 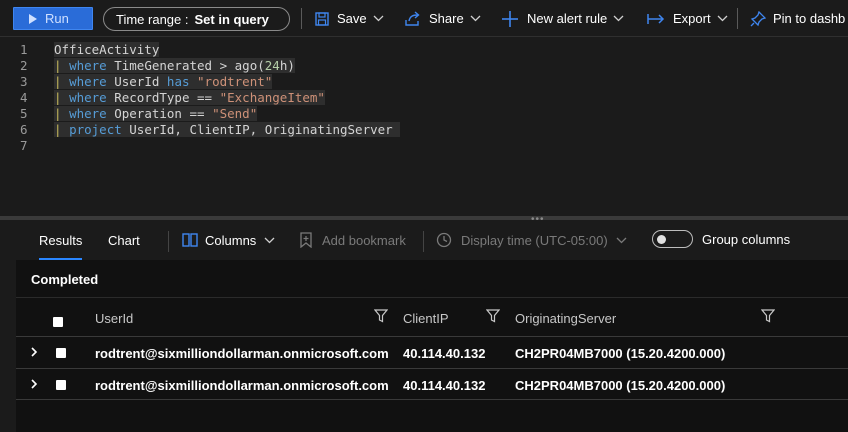 What do you see at coordinates (758, 18) in the screenshot?
I see `pin-icon` at bounding box center [758, 18].